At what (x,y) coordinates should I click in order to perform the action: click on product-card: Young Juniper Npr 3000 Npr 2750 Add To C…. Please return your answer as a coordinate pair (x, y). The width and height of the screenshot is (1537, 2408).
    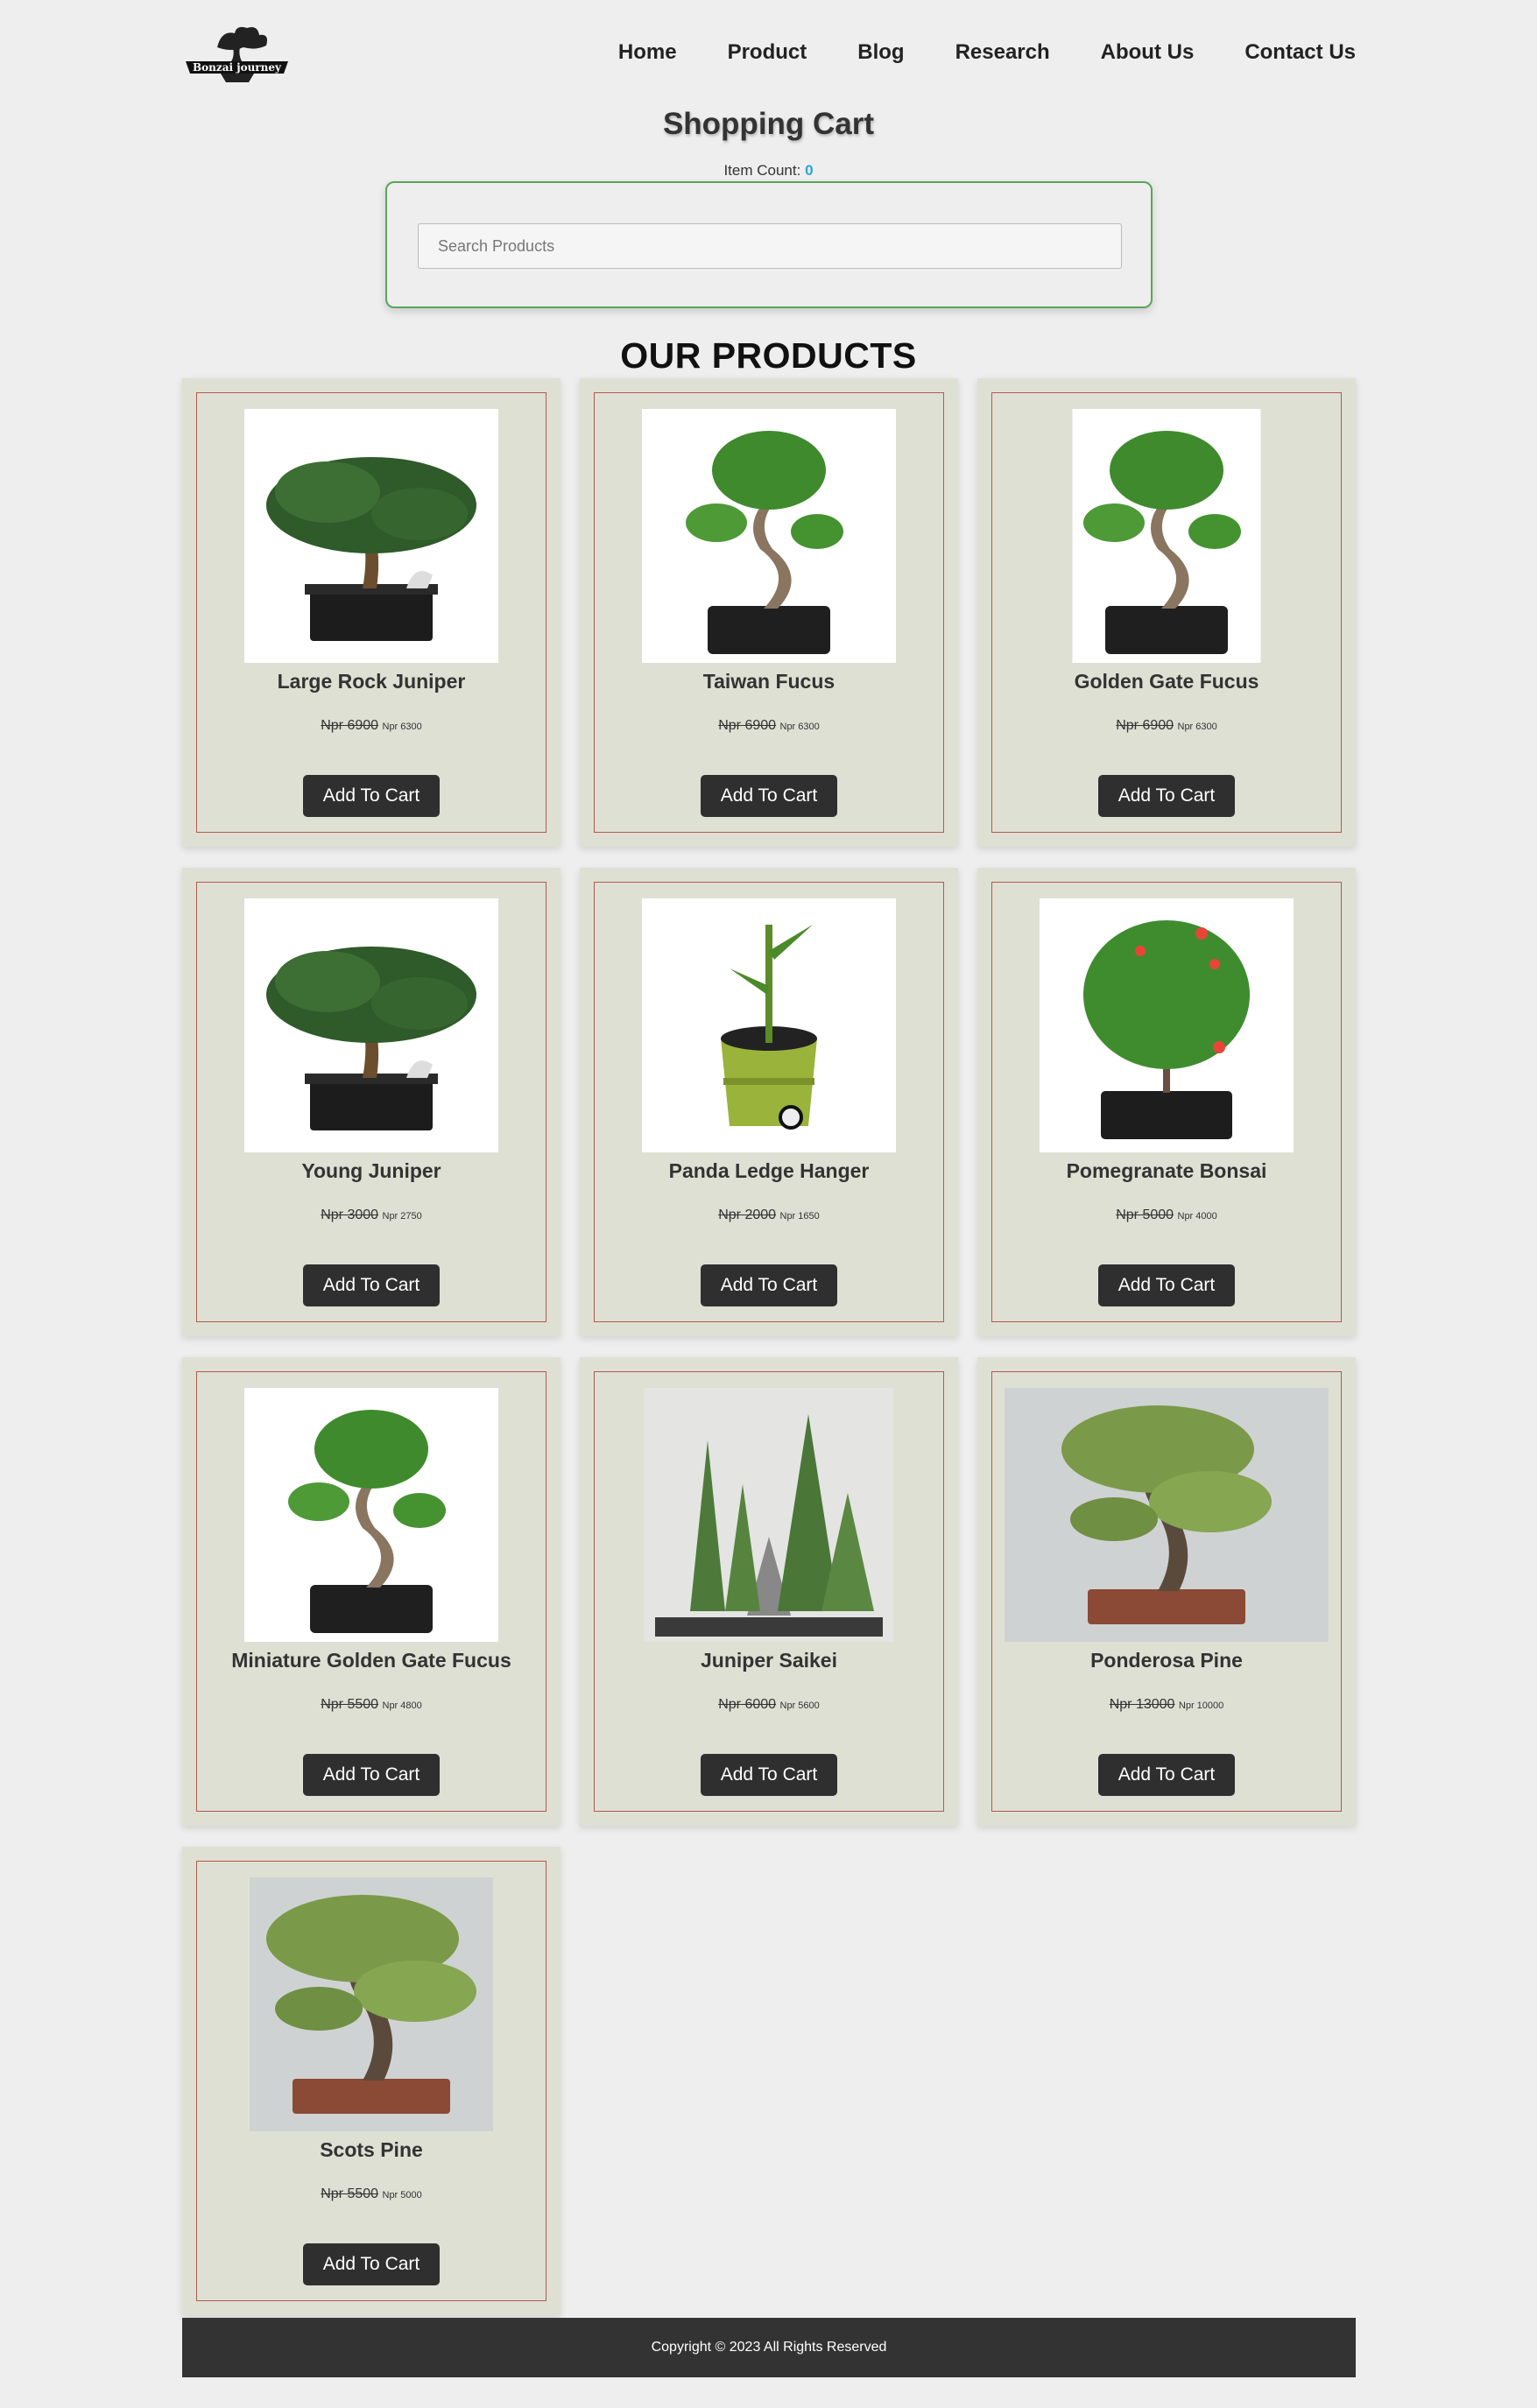
    Looking at the image, I should click on (371, 1102).